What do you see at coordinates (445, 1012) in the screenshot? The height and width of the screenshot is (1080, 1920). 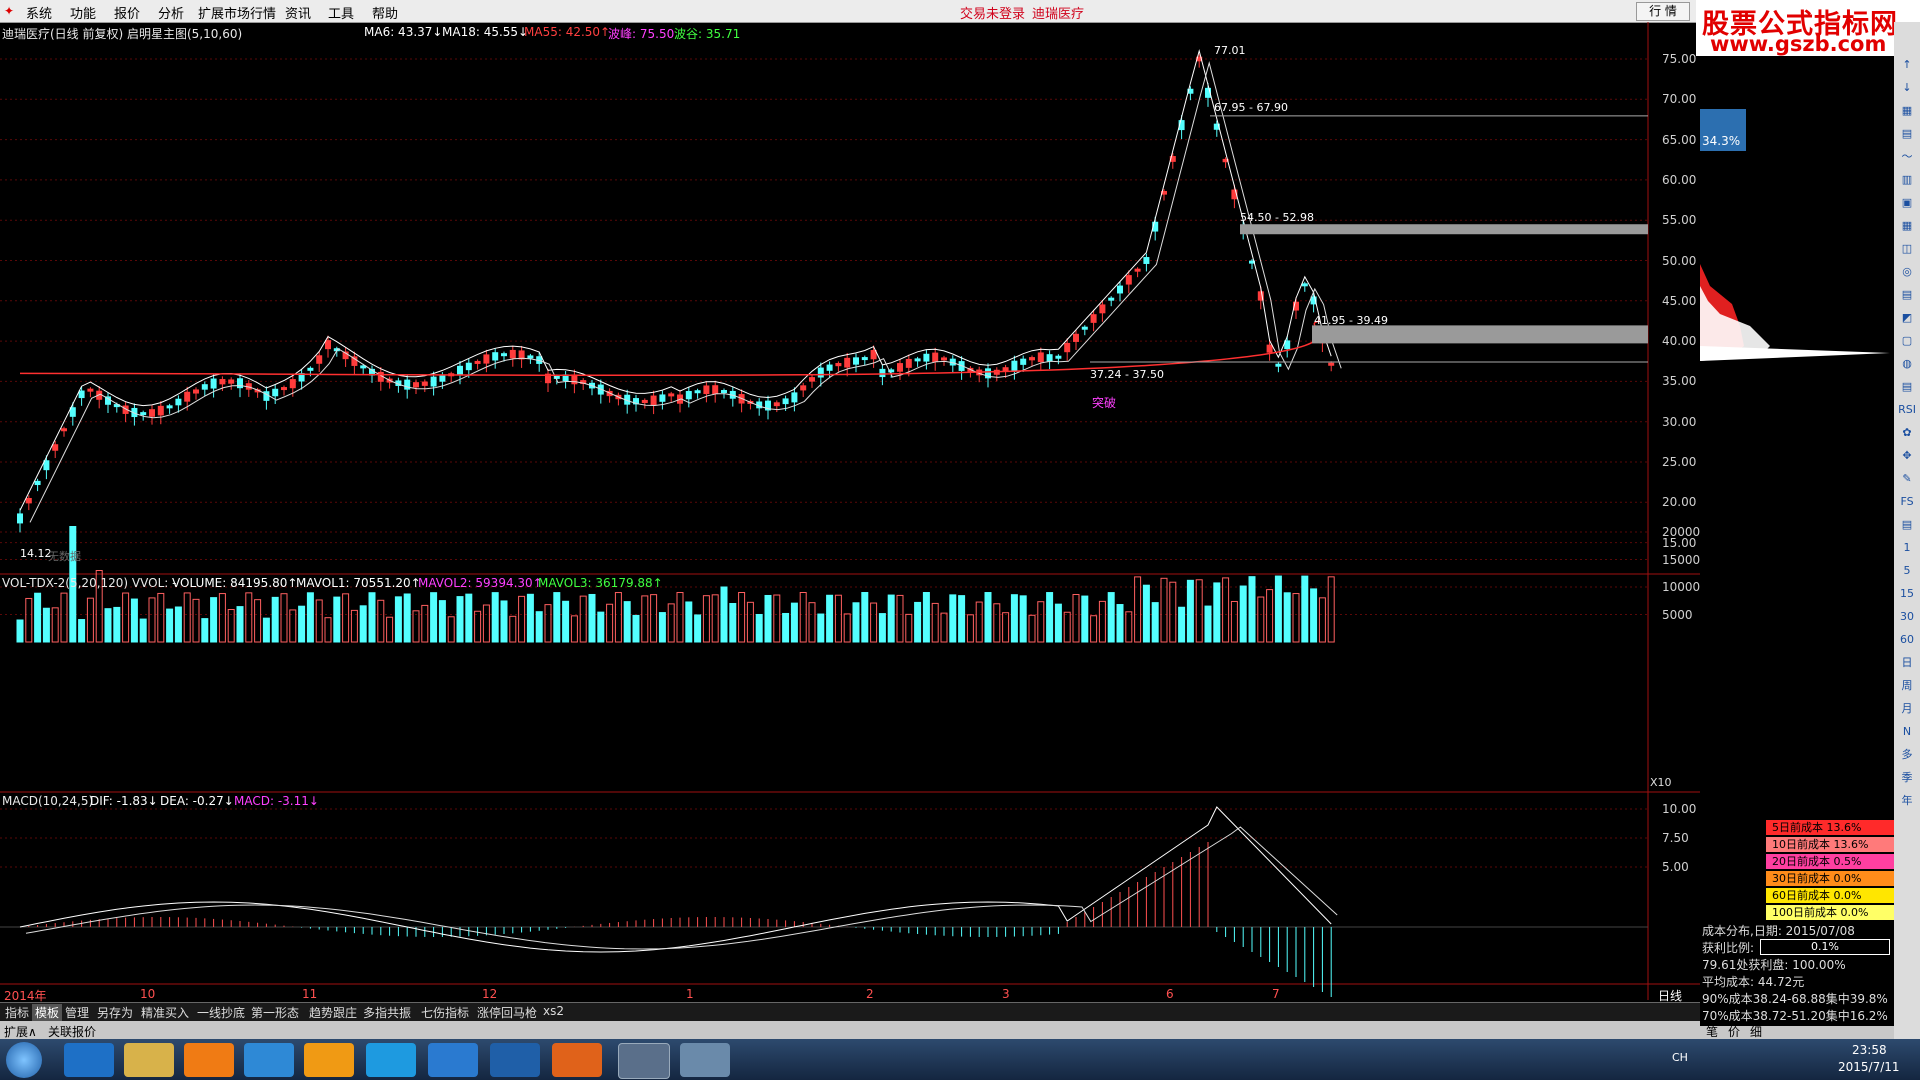 I see `indicator-tab: 七伤指标` at bounding box center [445, 1012].